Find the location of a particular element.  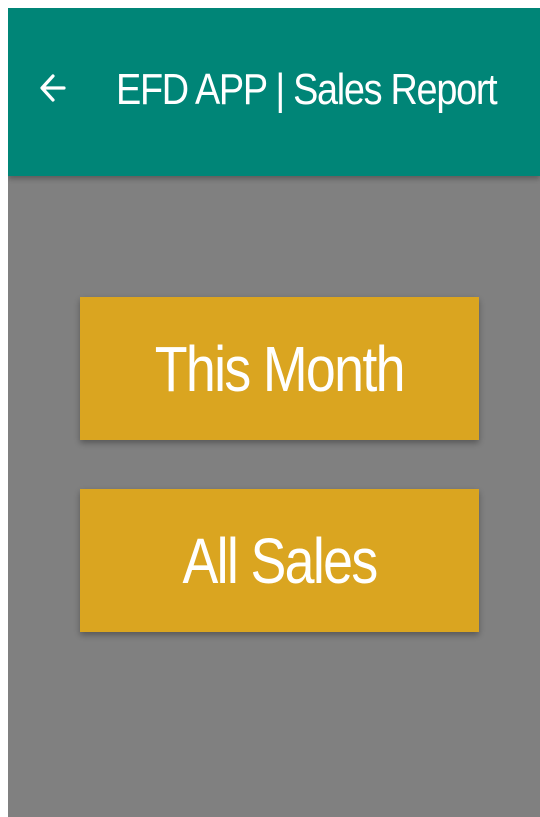

back-button is located at coordinates (54, 88).